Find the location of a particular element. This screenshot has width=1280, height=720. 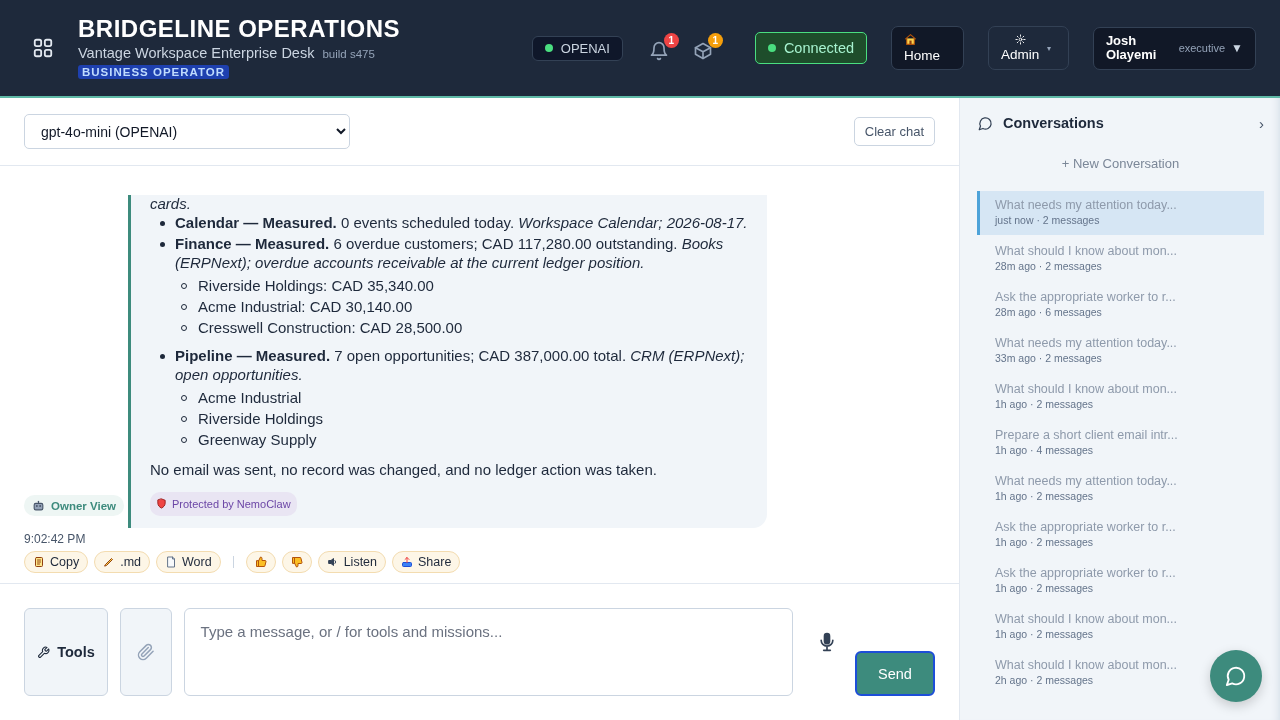

list-item-text: Acme Industrial: CAD 30,140.00 is located at coordinates (305, 307).